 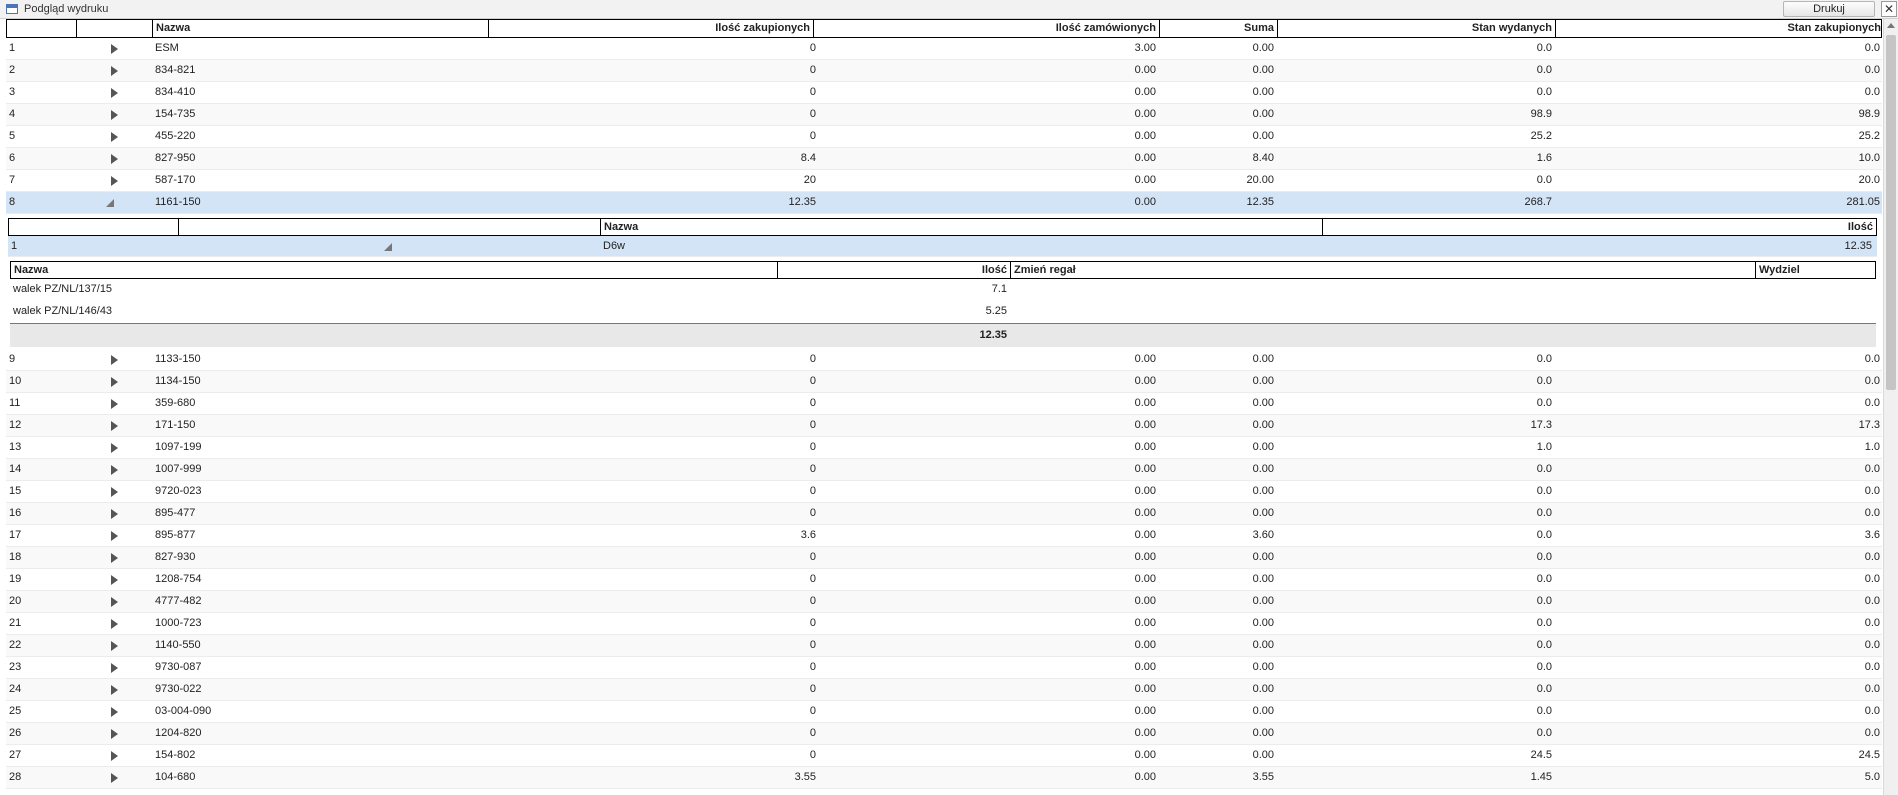 What do you see at coordinates (943, 312) in the screenshot?
I see `detail-item-row: walek PZ/NL/146/43 5.25` at bounding box center [943, 312].